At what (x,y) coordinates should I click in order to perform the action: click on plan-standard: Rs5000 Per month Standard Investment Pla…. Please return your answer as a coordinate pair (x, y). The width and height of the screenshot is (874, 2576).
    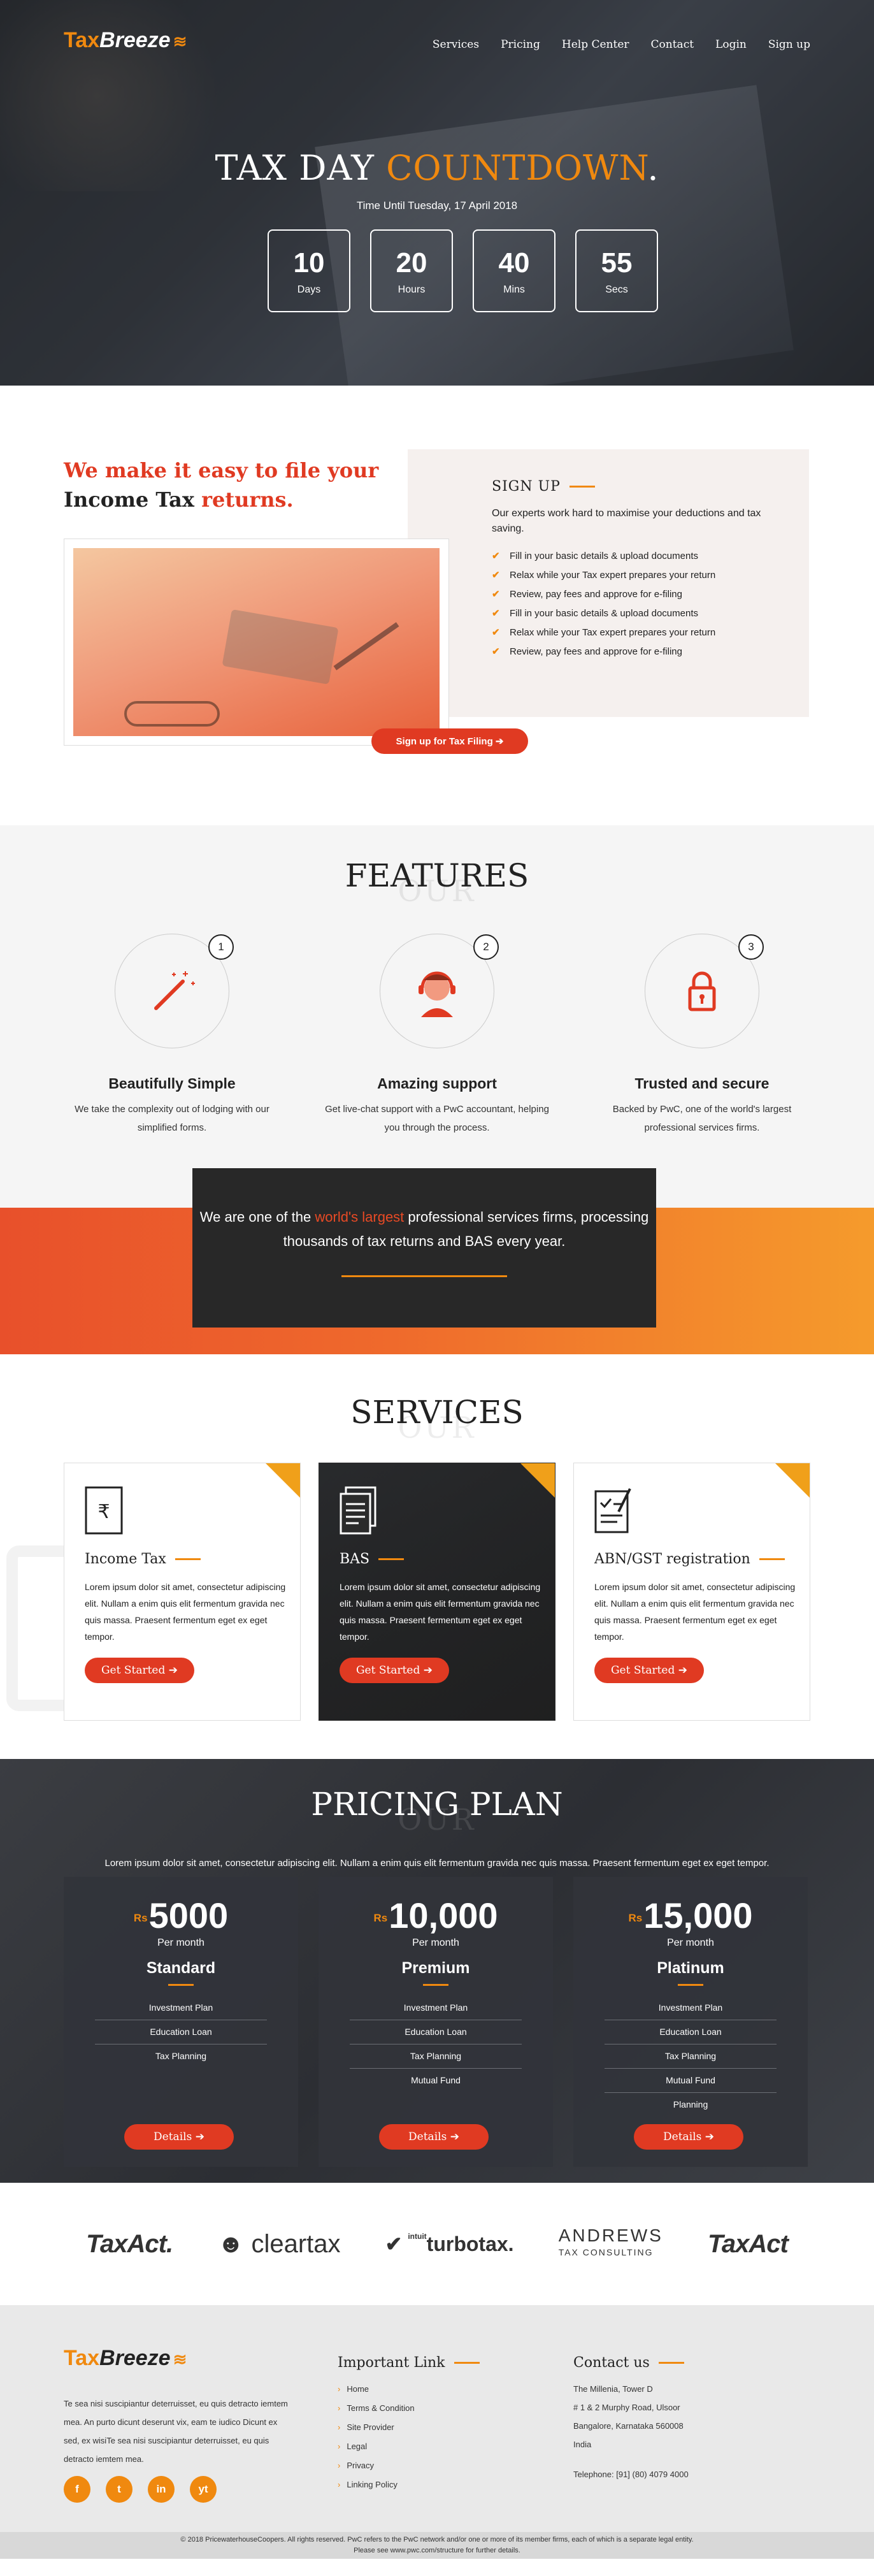
    Looking at the image, I should click on (181, 2022).